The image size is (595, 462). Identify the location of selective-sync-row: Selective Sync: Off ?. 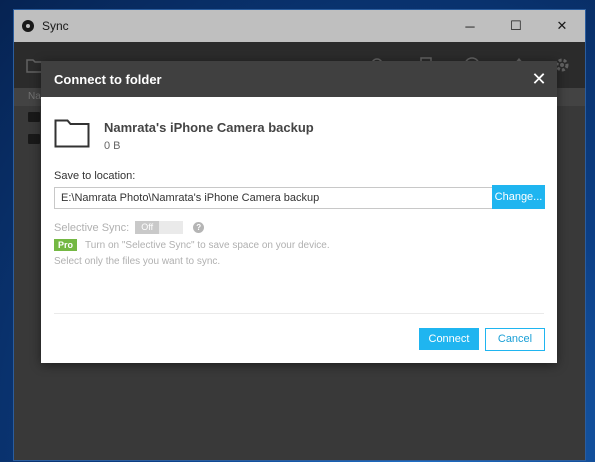
(129, 227).